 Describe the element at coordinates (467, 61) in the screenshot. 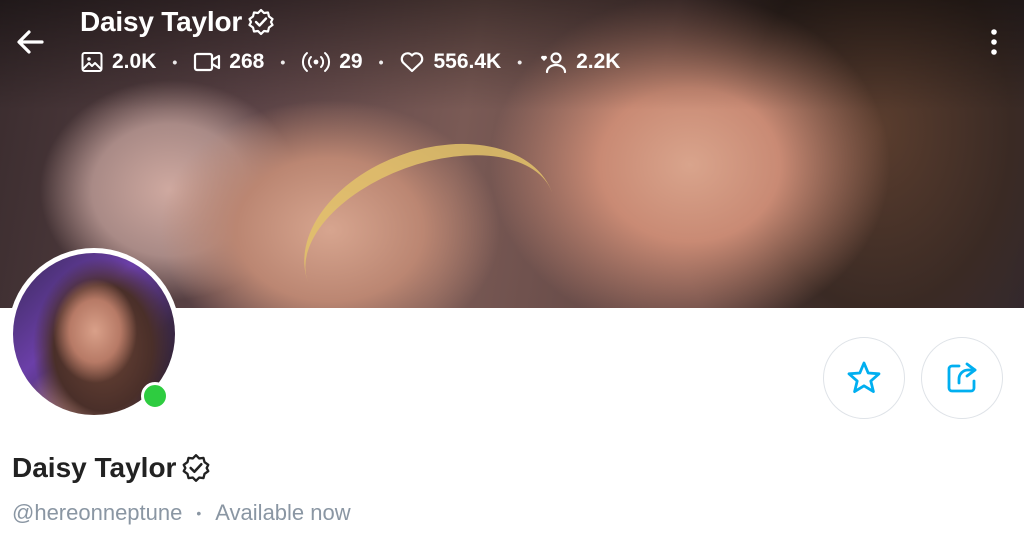

I see `stat-likes-count: 556.4K` at that location.